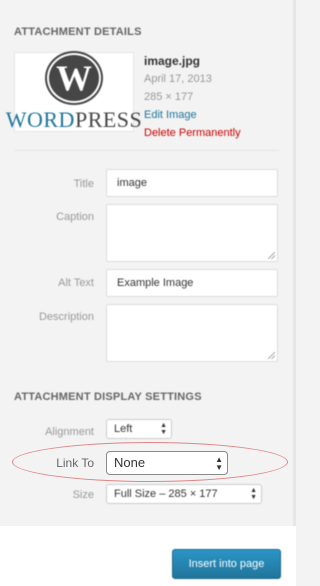 This screenshot has width=320, height=586. What do you see at coordinates (184, 494) in the screenshot?
I see `size-select: Full Size – 285 × 177 ▲ ▼` at bounding box center [184, 494].